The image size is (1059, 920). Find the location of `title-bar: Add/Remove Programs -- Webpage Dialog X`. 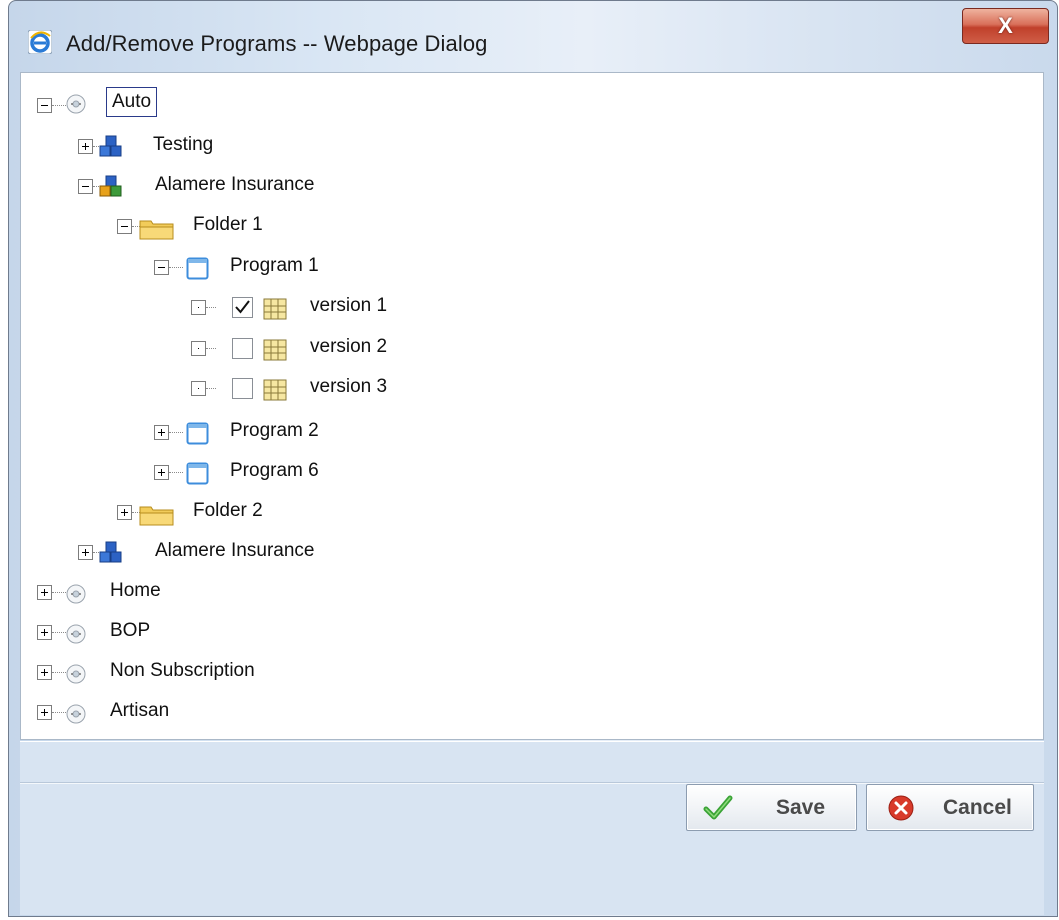

title-bar: Add/Remove Programs -- Webpage Dialog X is located at coordinates (533, 37).